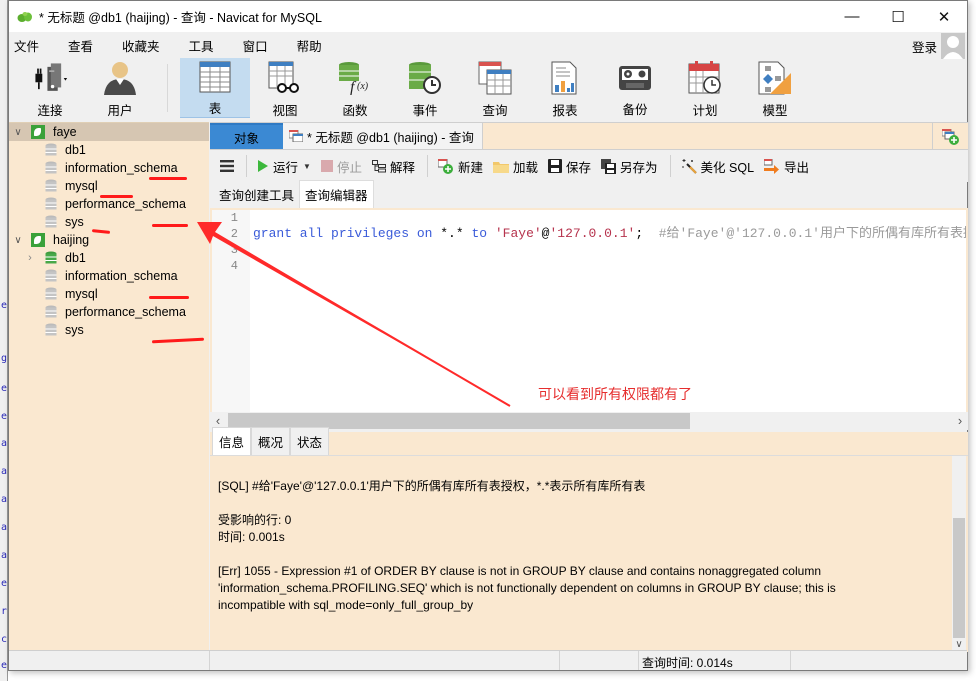 The width and height of the screenshot is (976, 681). I want to click on tree-database: db1, so click(109, 150).